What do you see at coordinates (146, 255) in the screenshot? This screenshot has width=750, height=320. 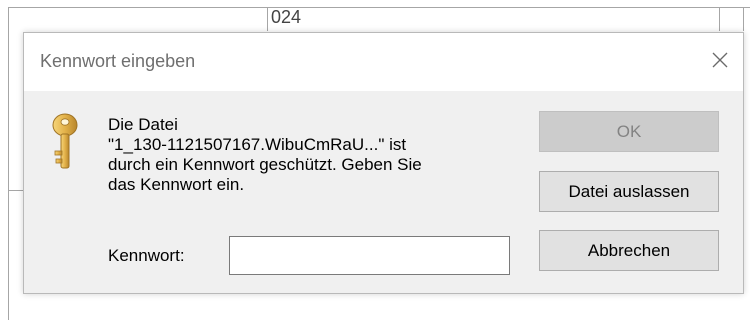 I see `password-label: Kennwort:` at bounding box center [146, 255].